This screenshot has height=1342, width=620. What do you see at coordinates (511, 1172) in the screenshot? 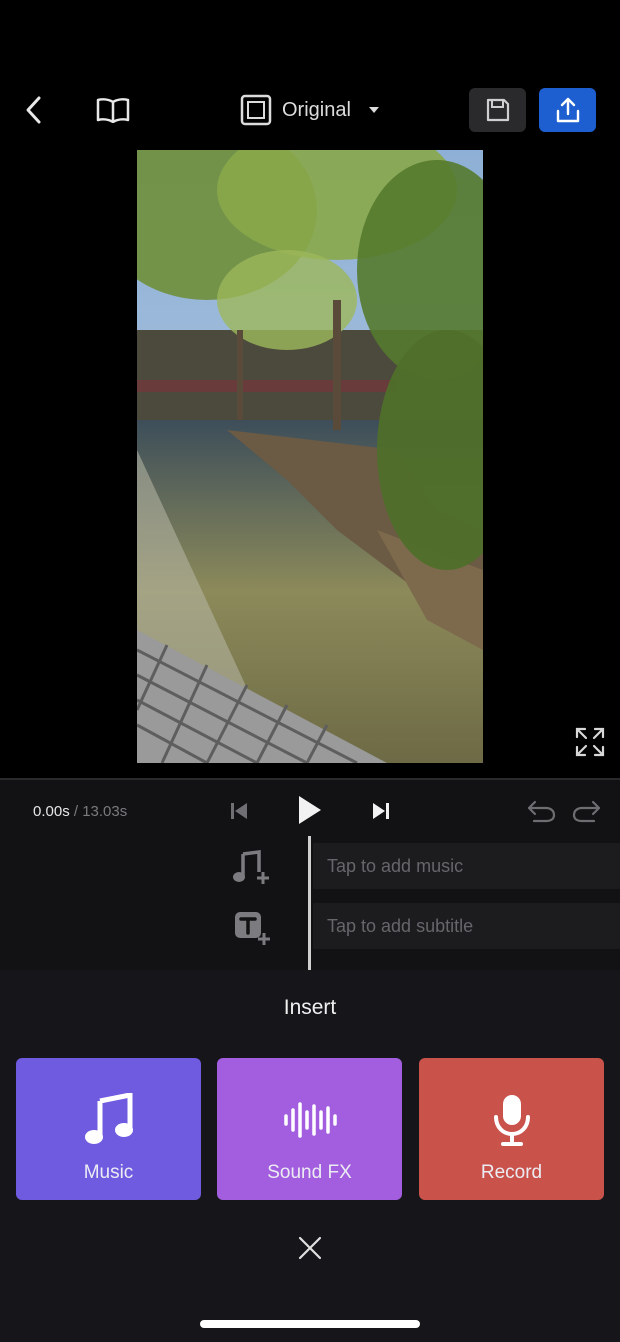
I see `insert-record-label: Record` at bounding box center [511, 1172].